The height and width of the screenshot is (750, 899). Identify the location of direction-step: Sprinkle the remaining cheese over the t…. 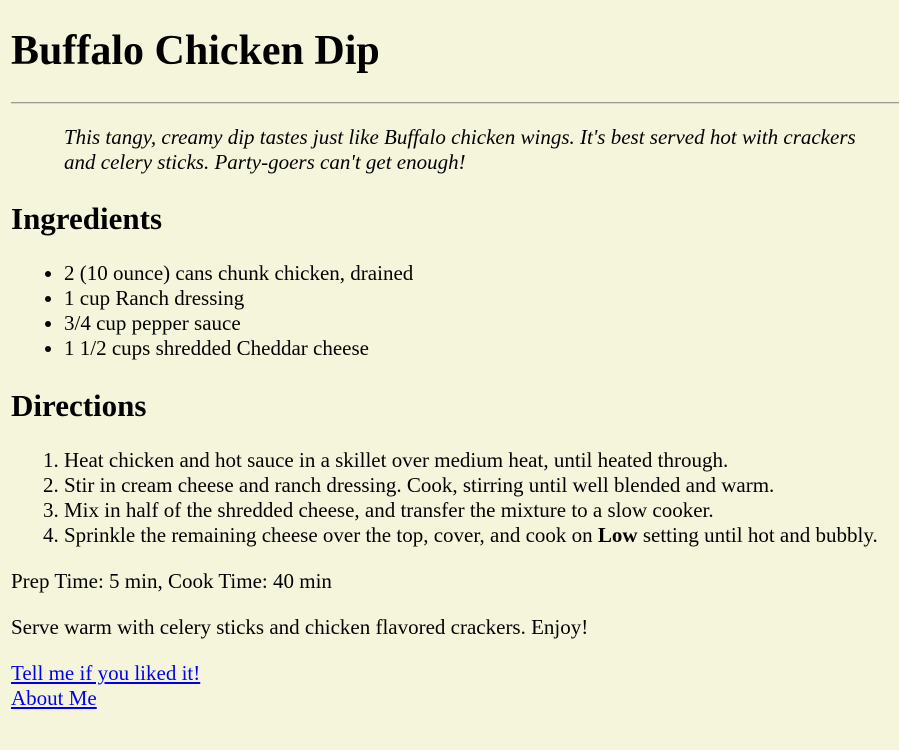
(481, 535).